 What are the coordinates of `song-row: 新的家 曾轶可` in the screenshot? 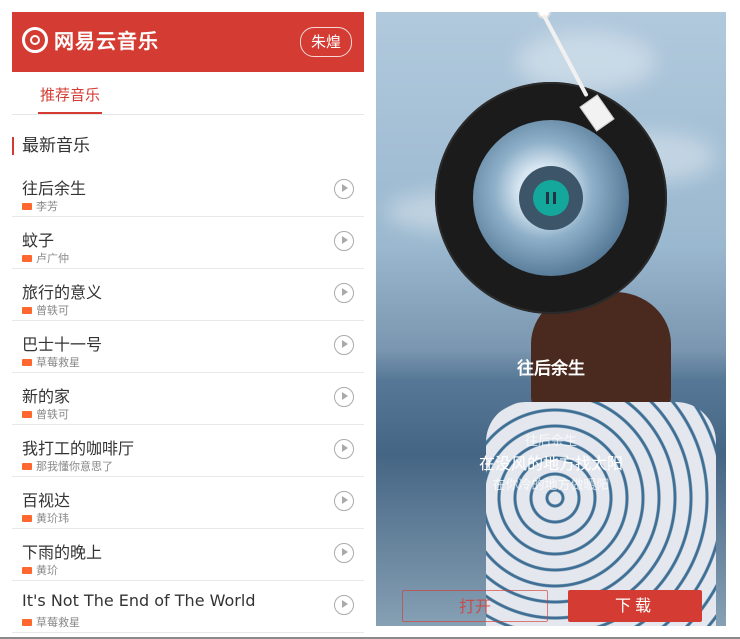 It's located at (188, 399).